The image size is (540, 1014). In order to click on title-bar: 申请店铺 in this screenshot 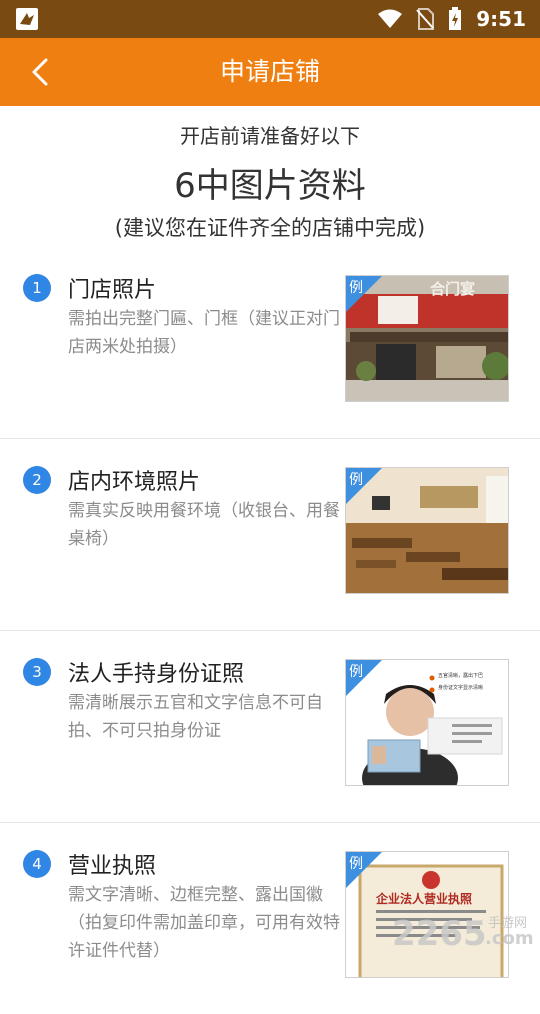, I will do `click(270, 72)`.